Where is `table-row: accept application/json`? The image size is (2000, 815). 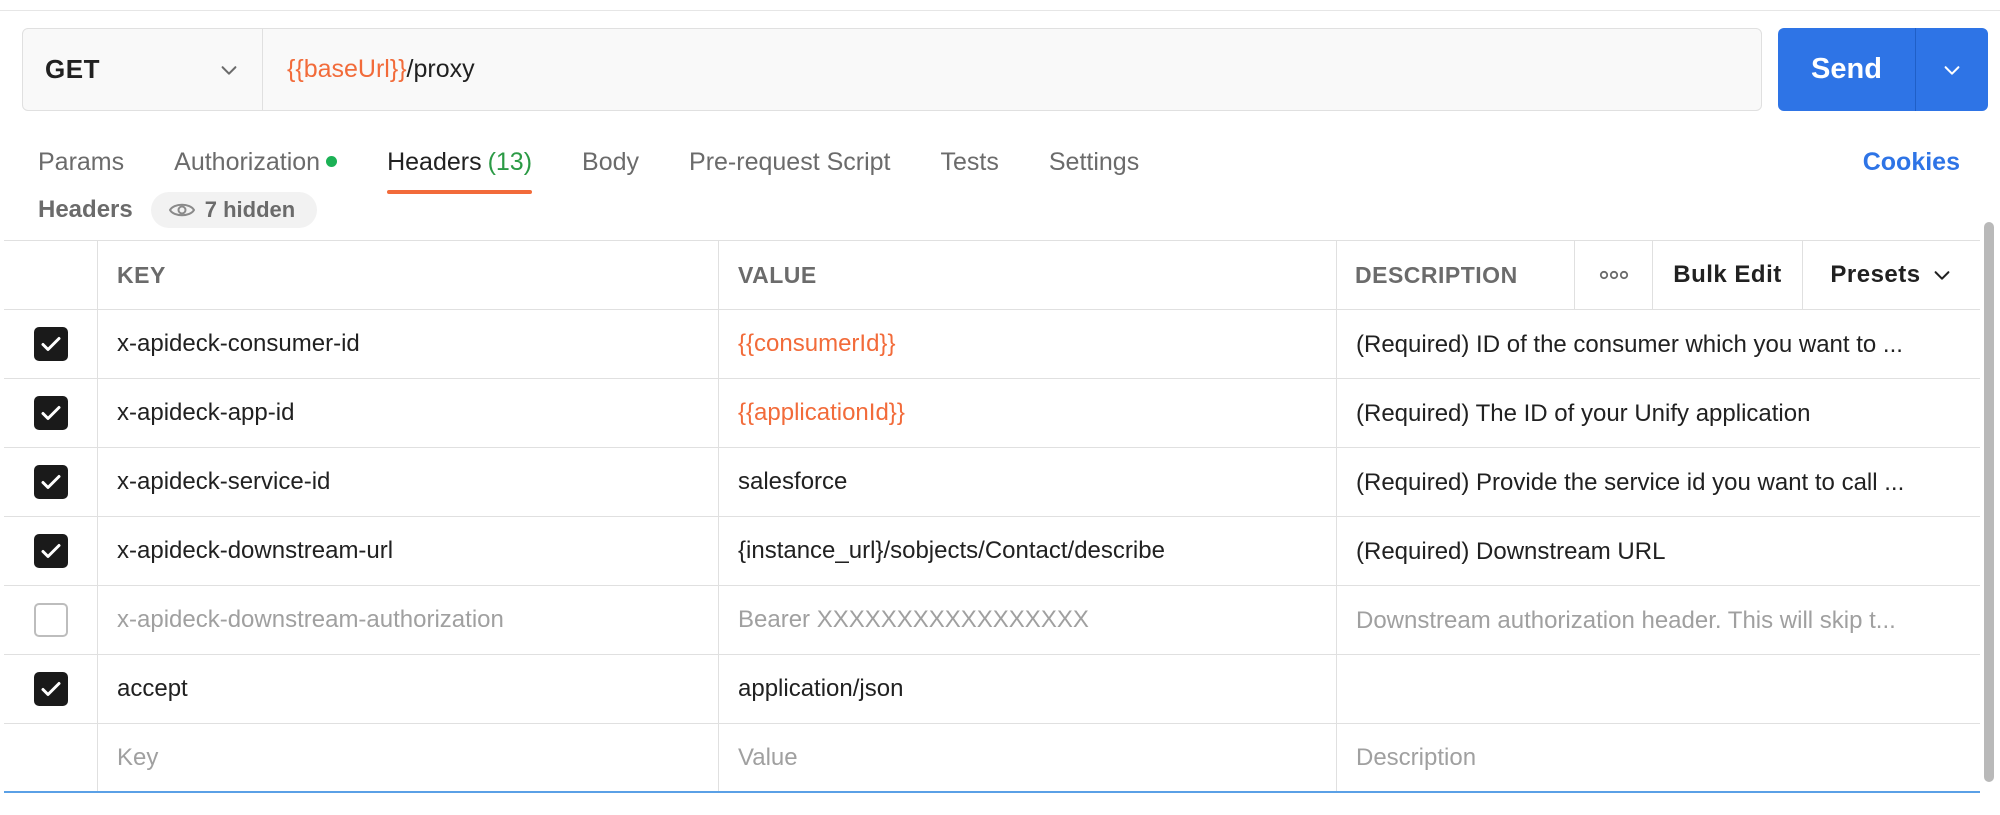 table-row: accept application/json is located at coordinates (992, 689).